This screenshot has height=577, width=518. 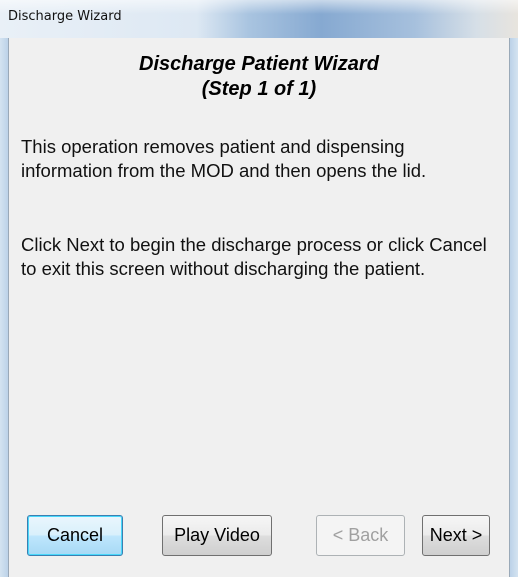 I want to click on window-frame-right, so click(x=514, y=307).